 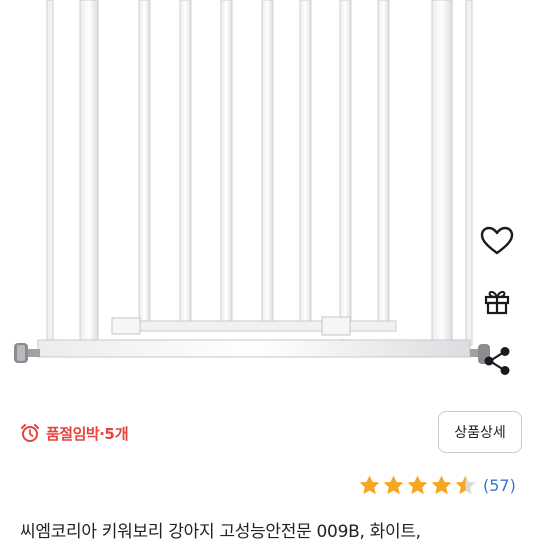 I want to click on gift-button, so click(x=497, y=301).